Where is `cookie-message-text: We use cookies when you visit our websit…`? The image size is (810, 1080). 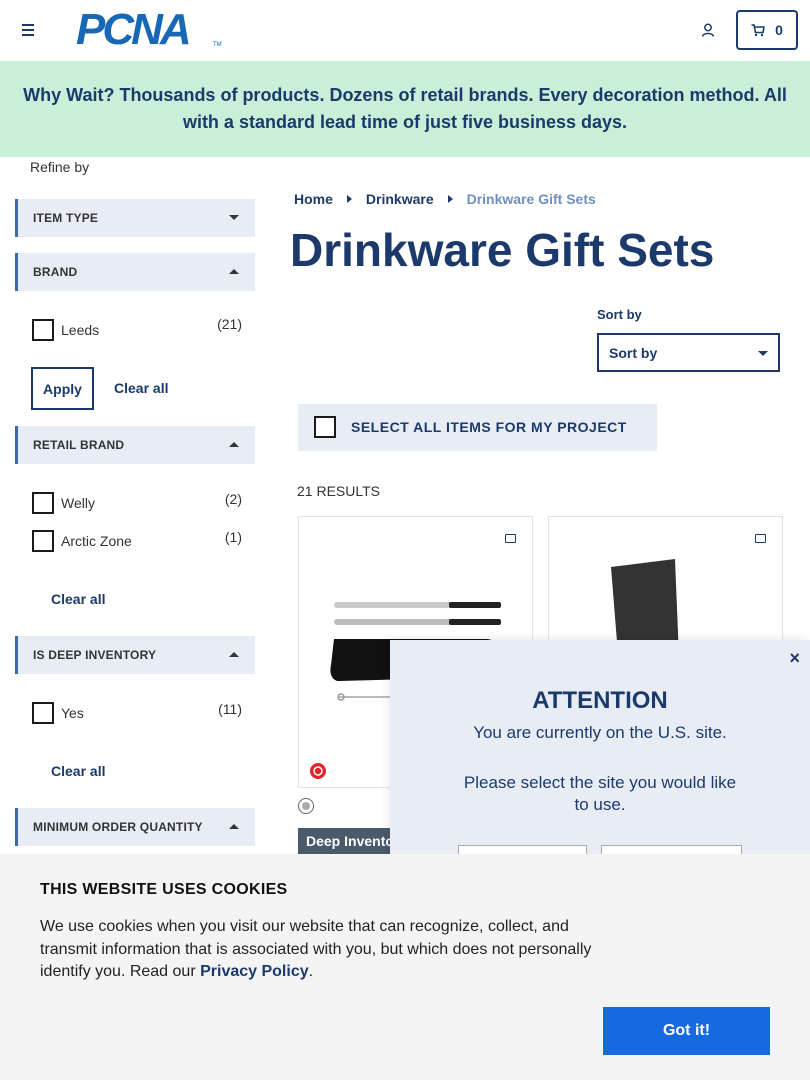 cookie-message-text: We use cookies when you visit our websit… is located at coordinates (316, 949).